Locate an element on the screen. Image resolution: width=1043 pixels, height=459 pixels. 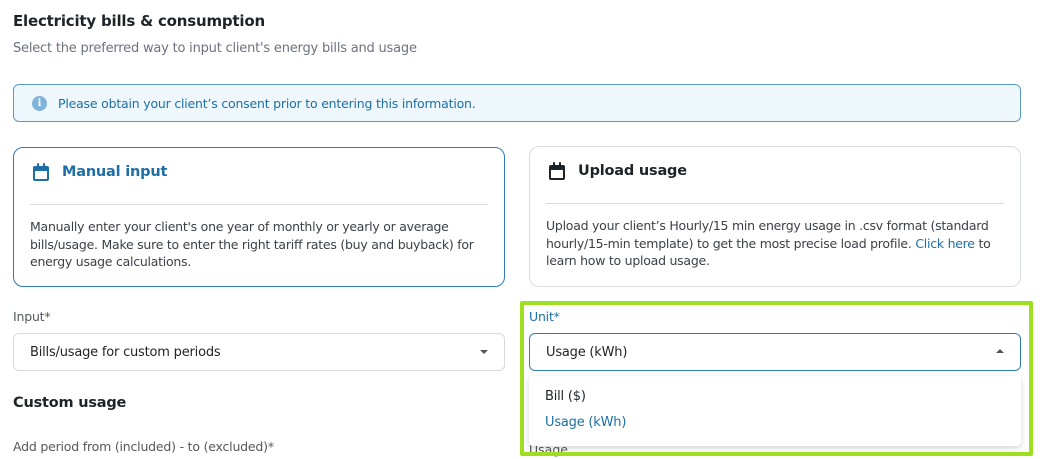
caret-up-icon is located at coordinates (1000, 351).